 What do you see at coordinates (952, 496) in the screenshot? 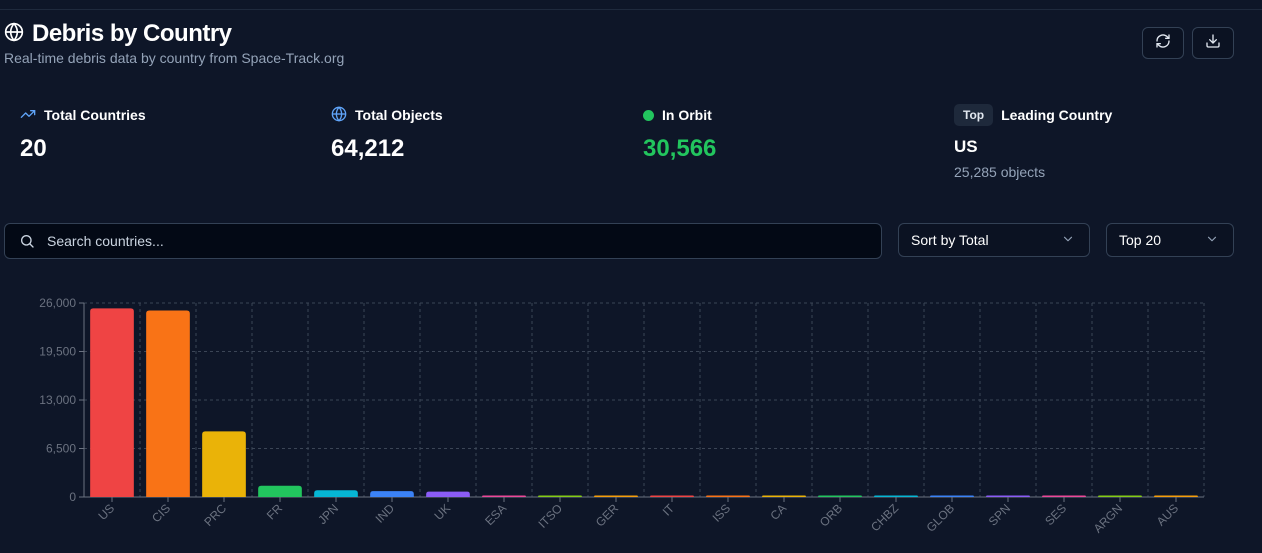
I see `bar-glob` at bounding box center [952, 496].